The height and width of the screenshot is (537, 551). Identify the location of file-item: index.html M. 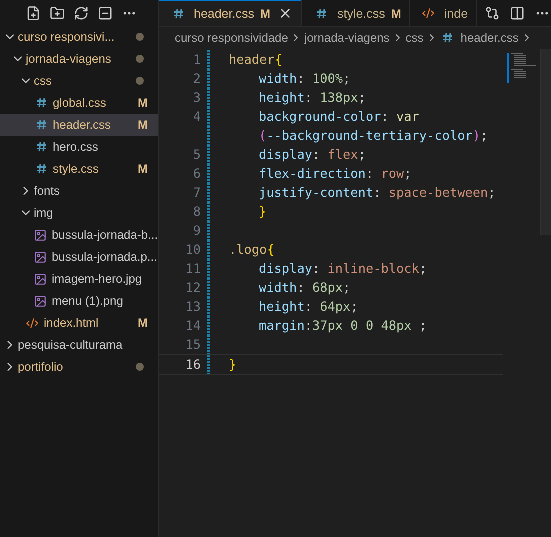
(79, 323).